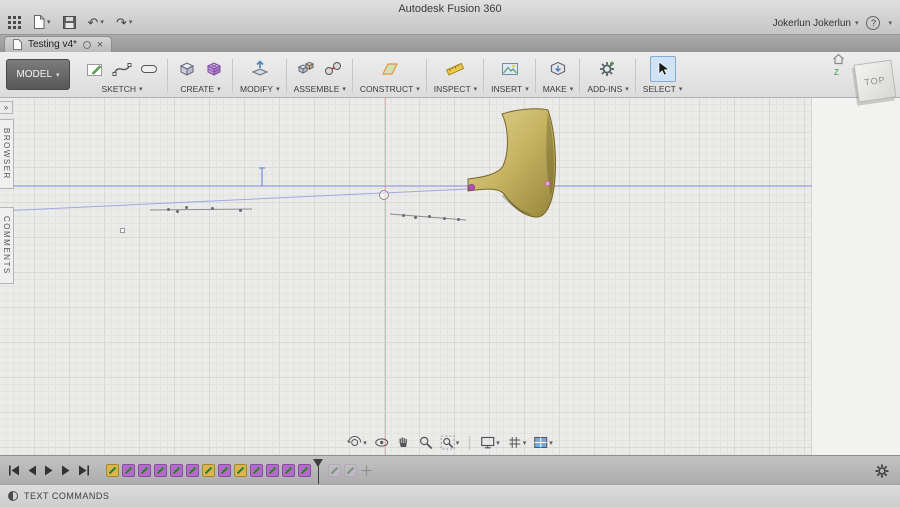  I want to click on zoom-icon, so click(425, 442).